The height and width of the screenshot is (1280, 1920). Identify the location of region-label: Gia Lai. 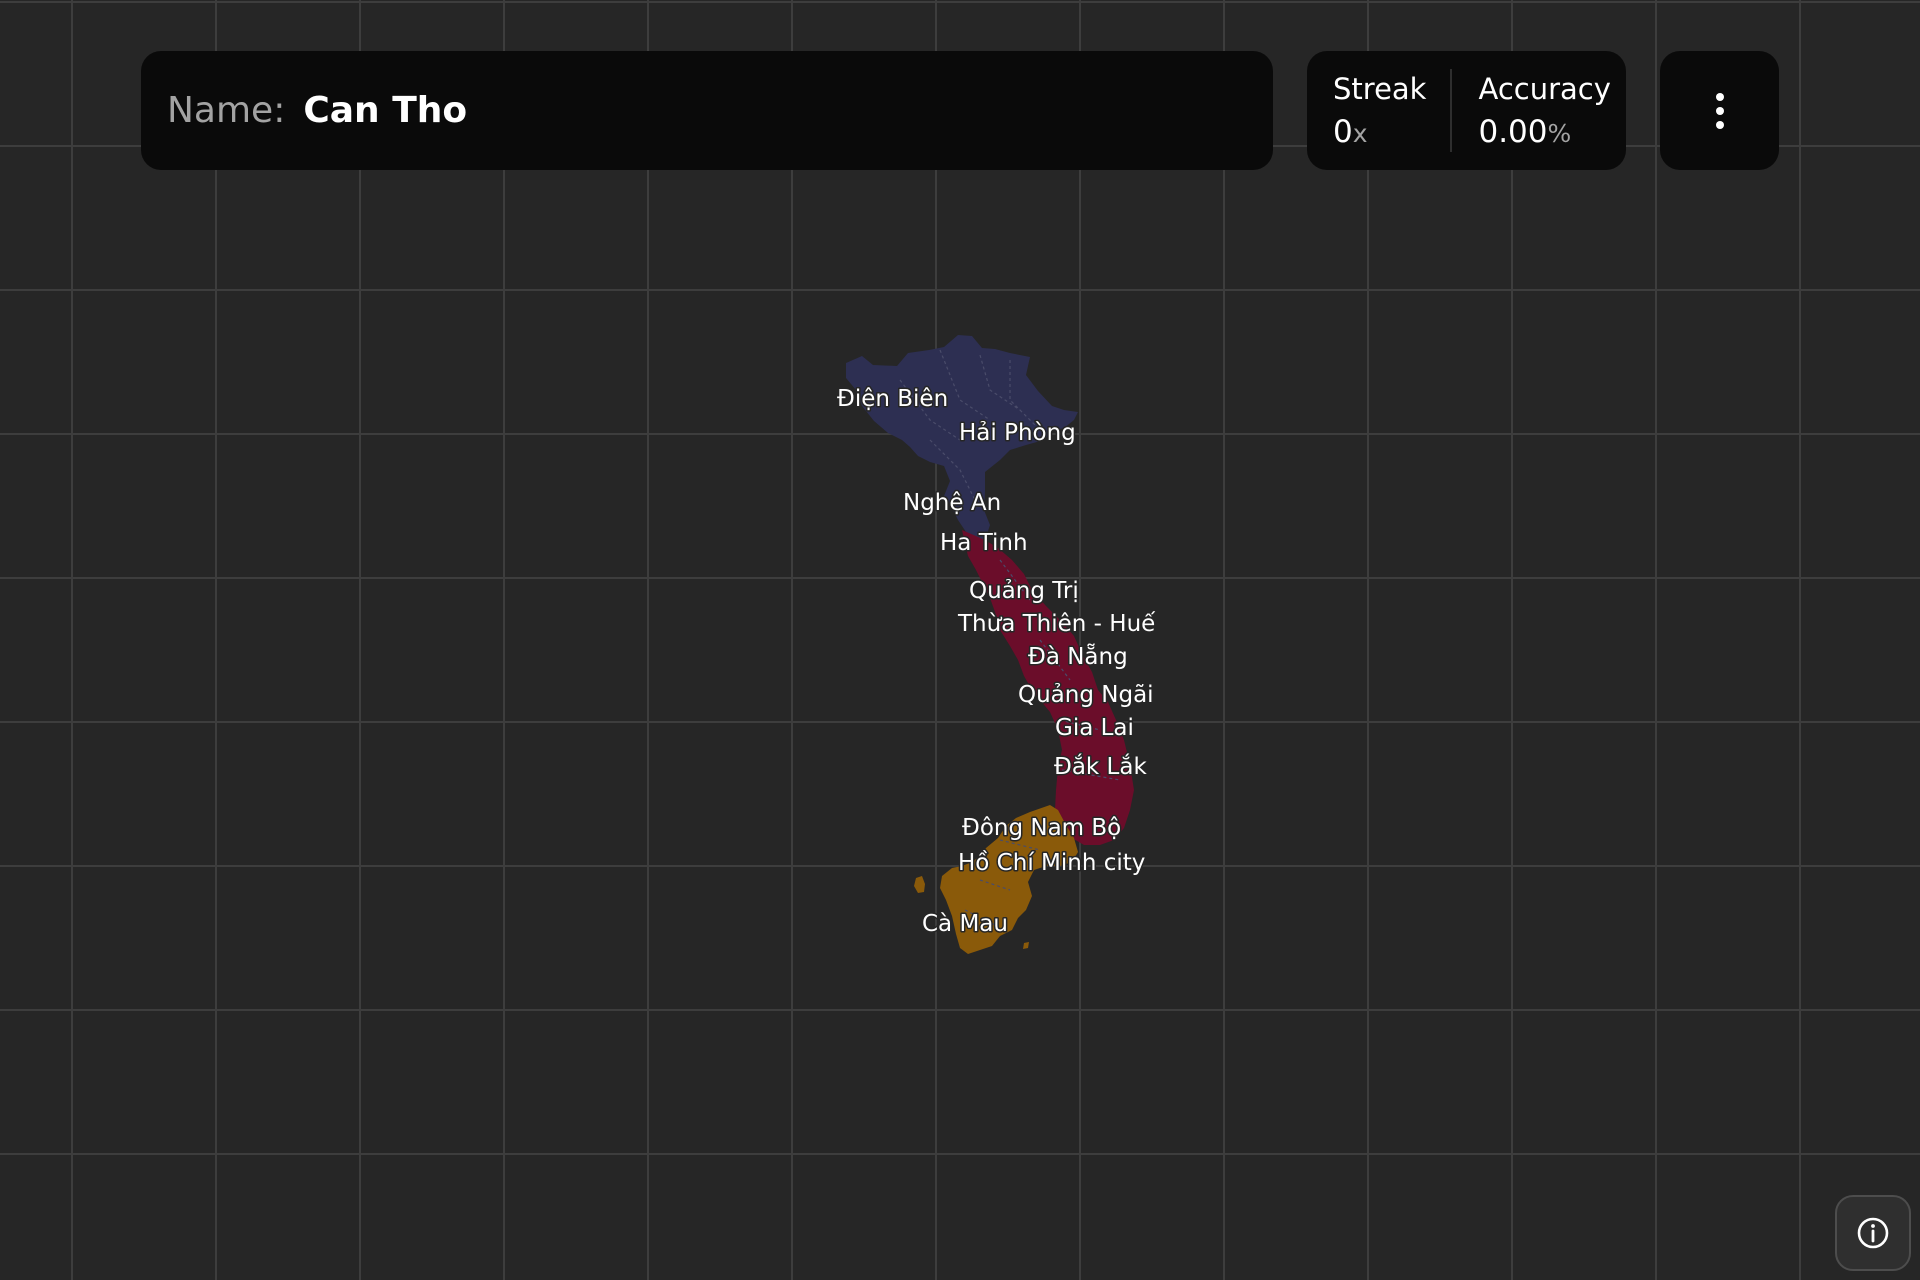
(1094, 728).